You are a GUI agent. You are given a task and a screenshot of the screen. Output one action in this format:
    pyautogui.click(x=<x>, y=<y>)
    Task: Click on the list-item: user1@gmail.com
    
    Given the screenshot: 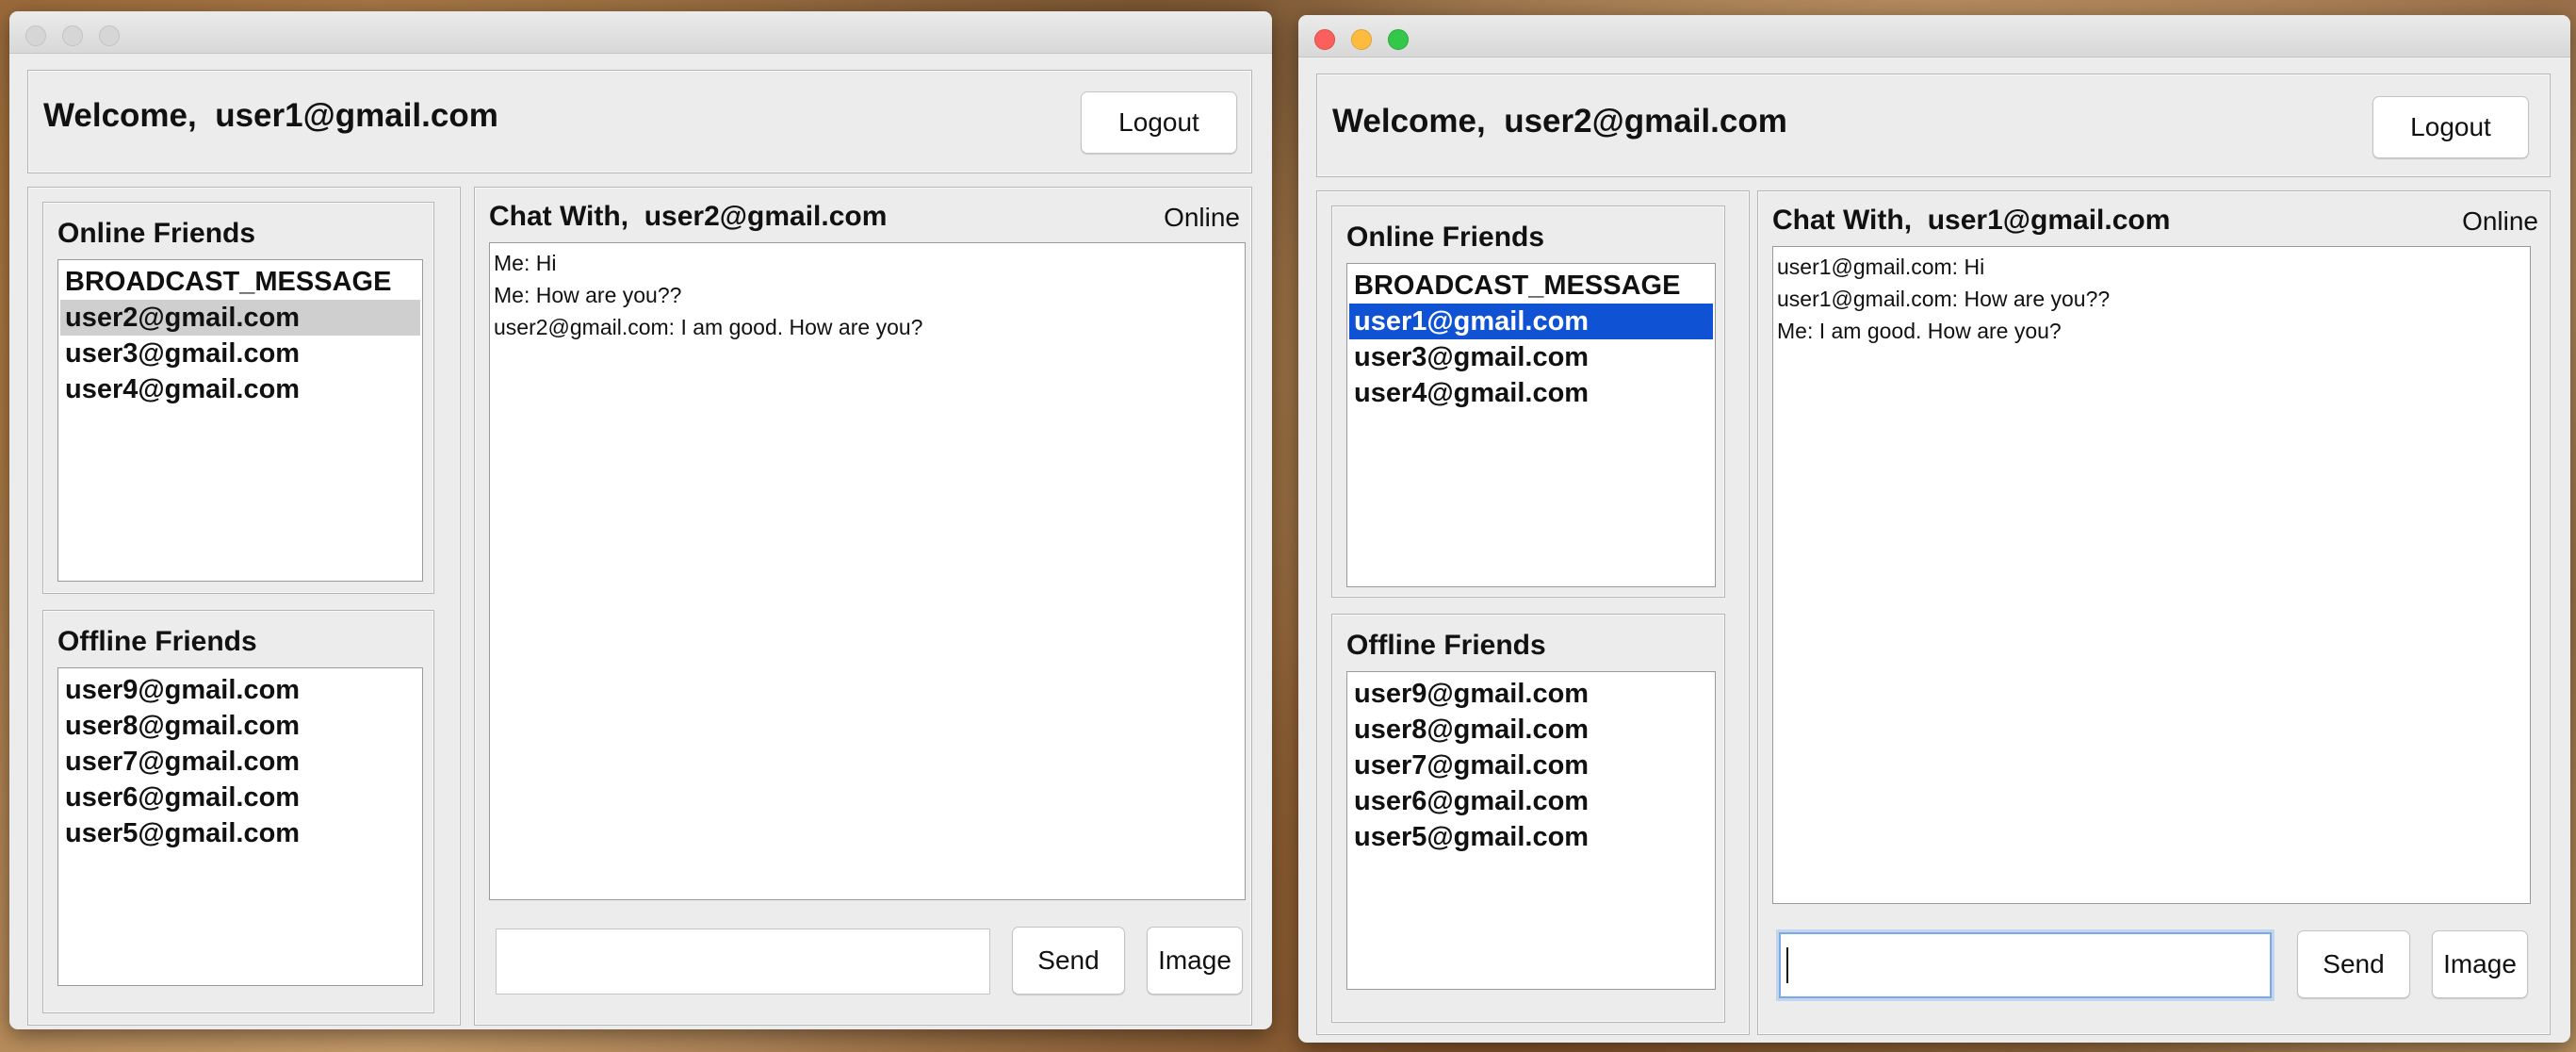 What is the action you would take?
    pyautogui.click(x=1531, y=321)
    